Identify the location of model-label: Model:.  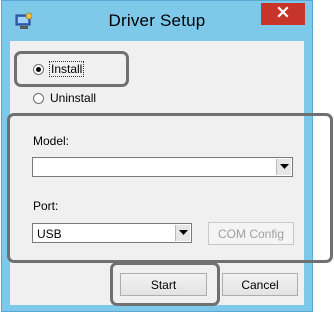
(51, 141).